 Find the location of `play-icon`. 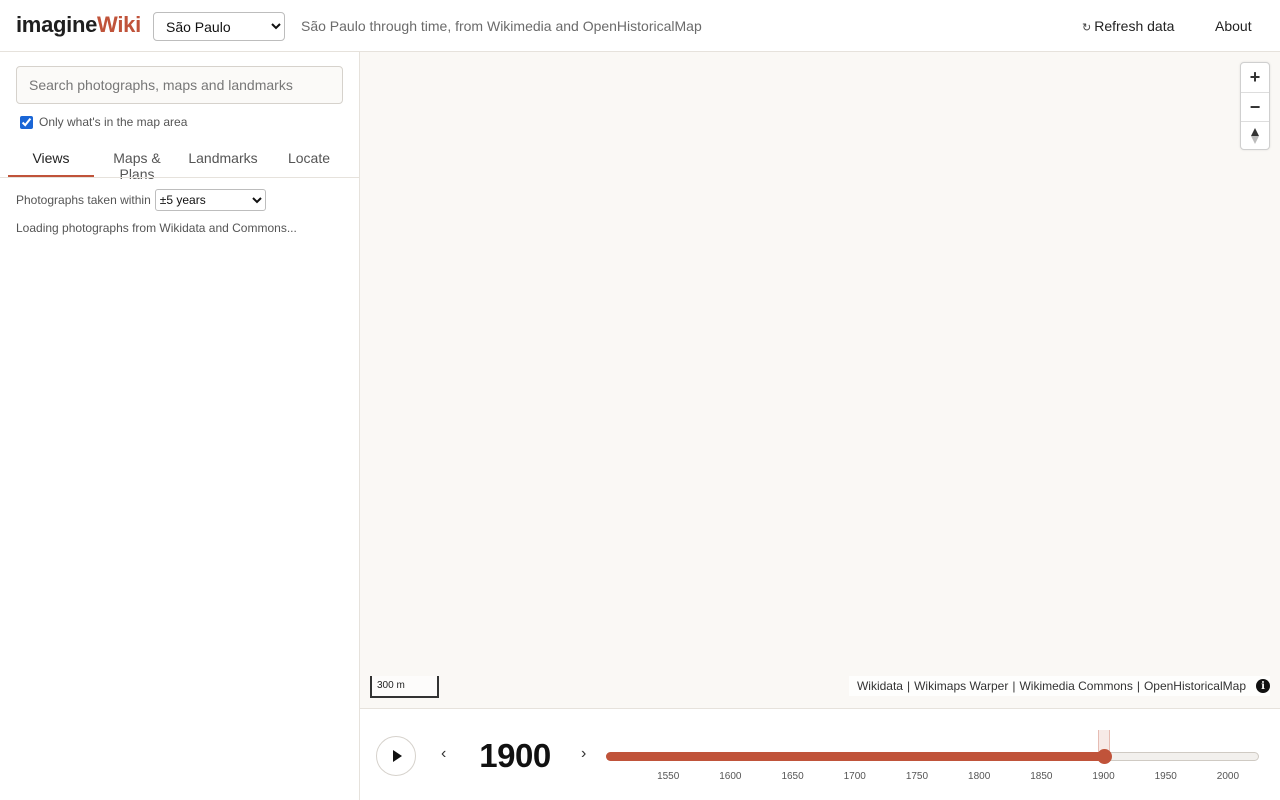

play-icon is located at coordinates (397, 756).